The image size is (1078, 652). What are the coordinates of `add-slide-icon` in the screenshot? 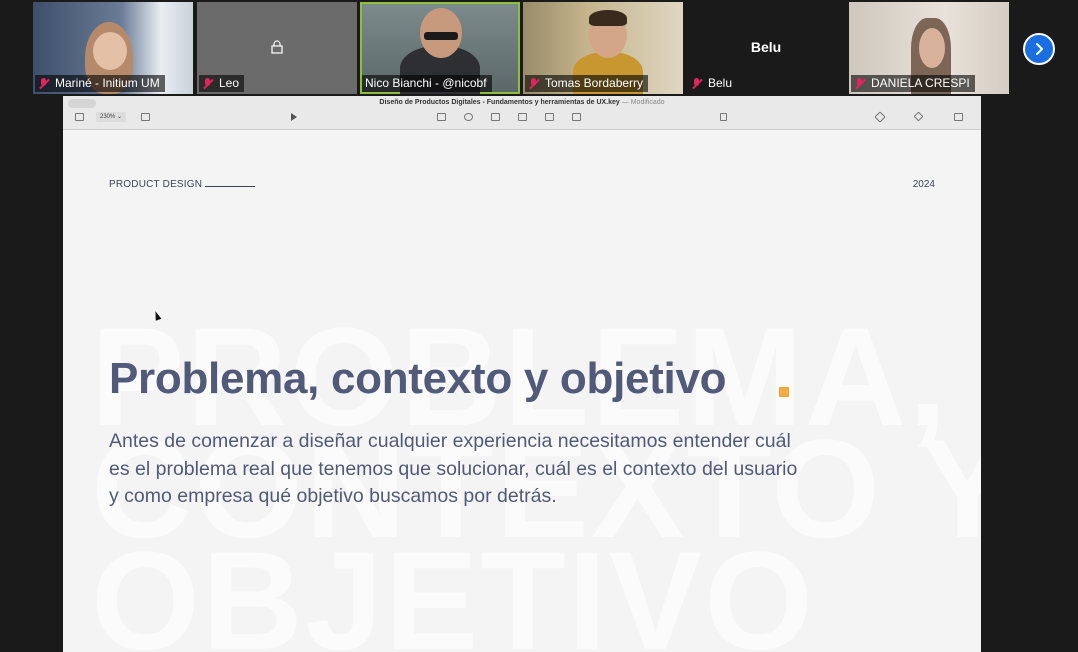 It's located at (145, 117).